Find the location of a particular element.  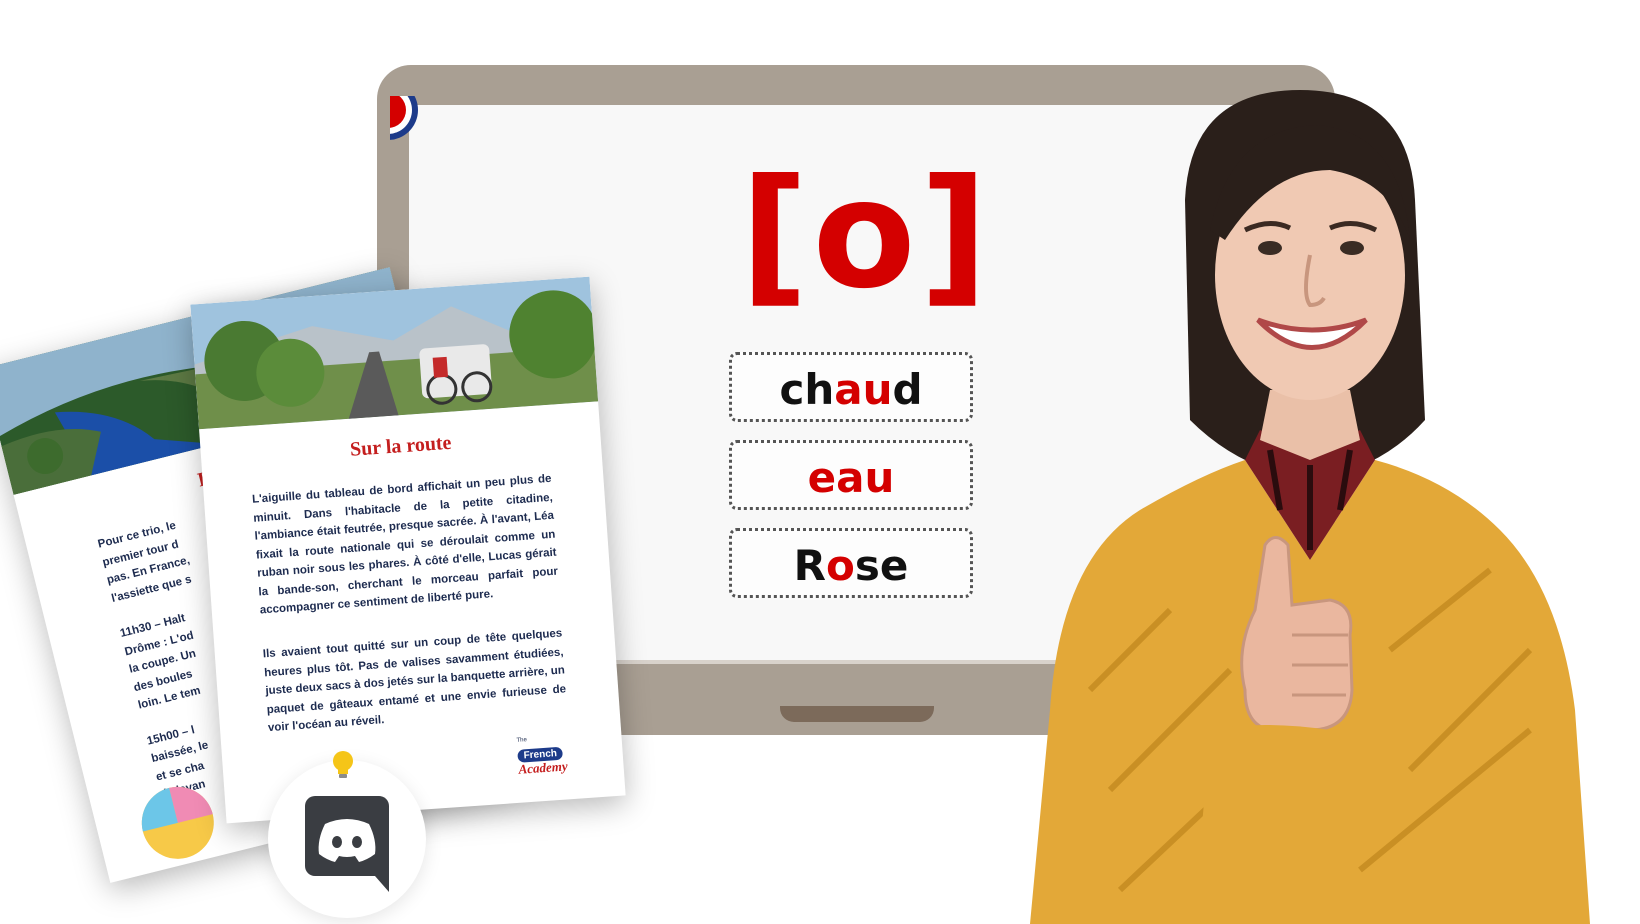

word-part: d is located at coordinates (907, 389).